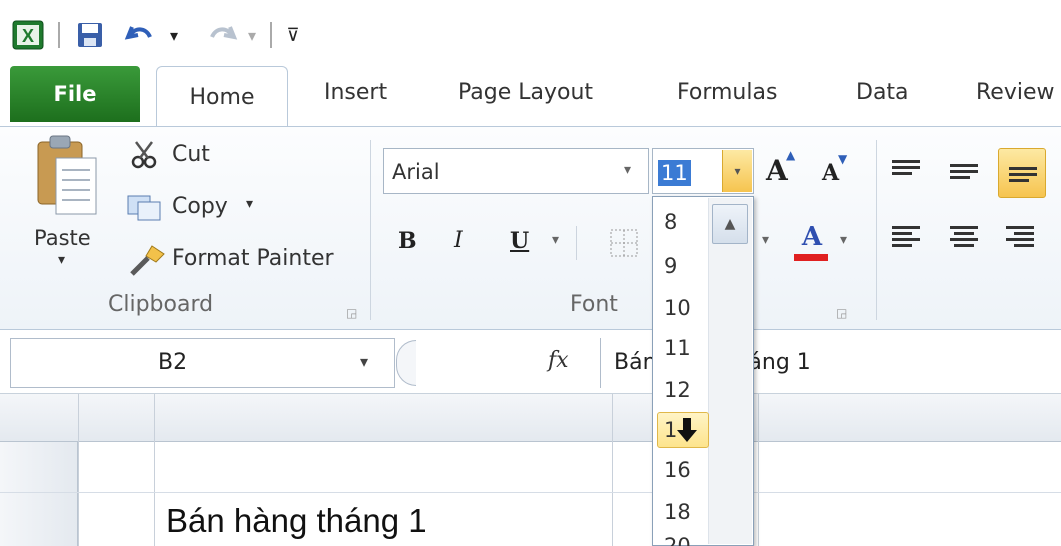 The height and width of the screenshot is (546, 1061). Describe the element at coordinates (62, 238) in the screenshot. I see `paste-button: Paste` at that location.